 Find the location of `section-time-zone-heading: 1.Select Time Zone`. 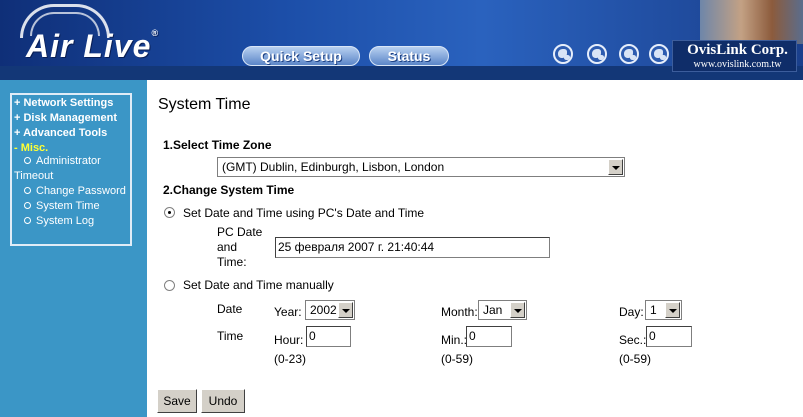

section-time-zone-heading: 1.Select Time Zone is located at coordinates (217, 145).